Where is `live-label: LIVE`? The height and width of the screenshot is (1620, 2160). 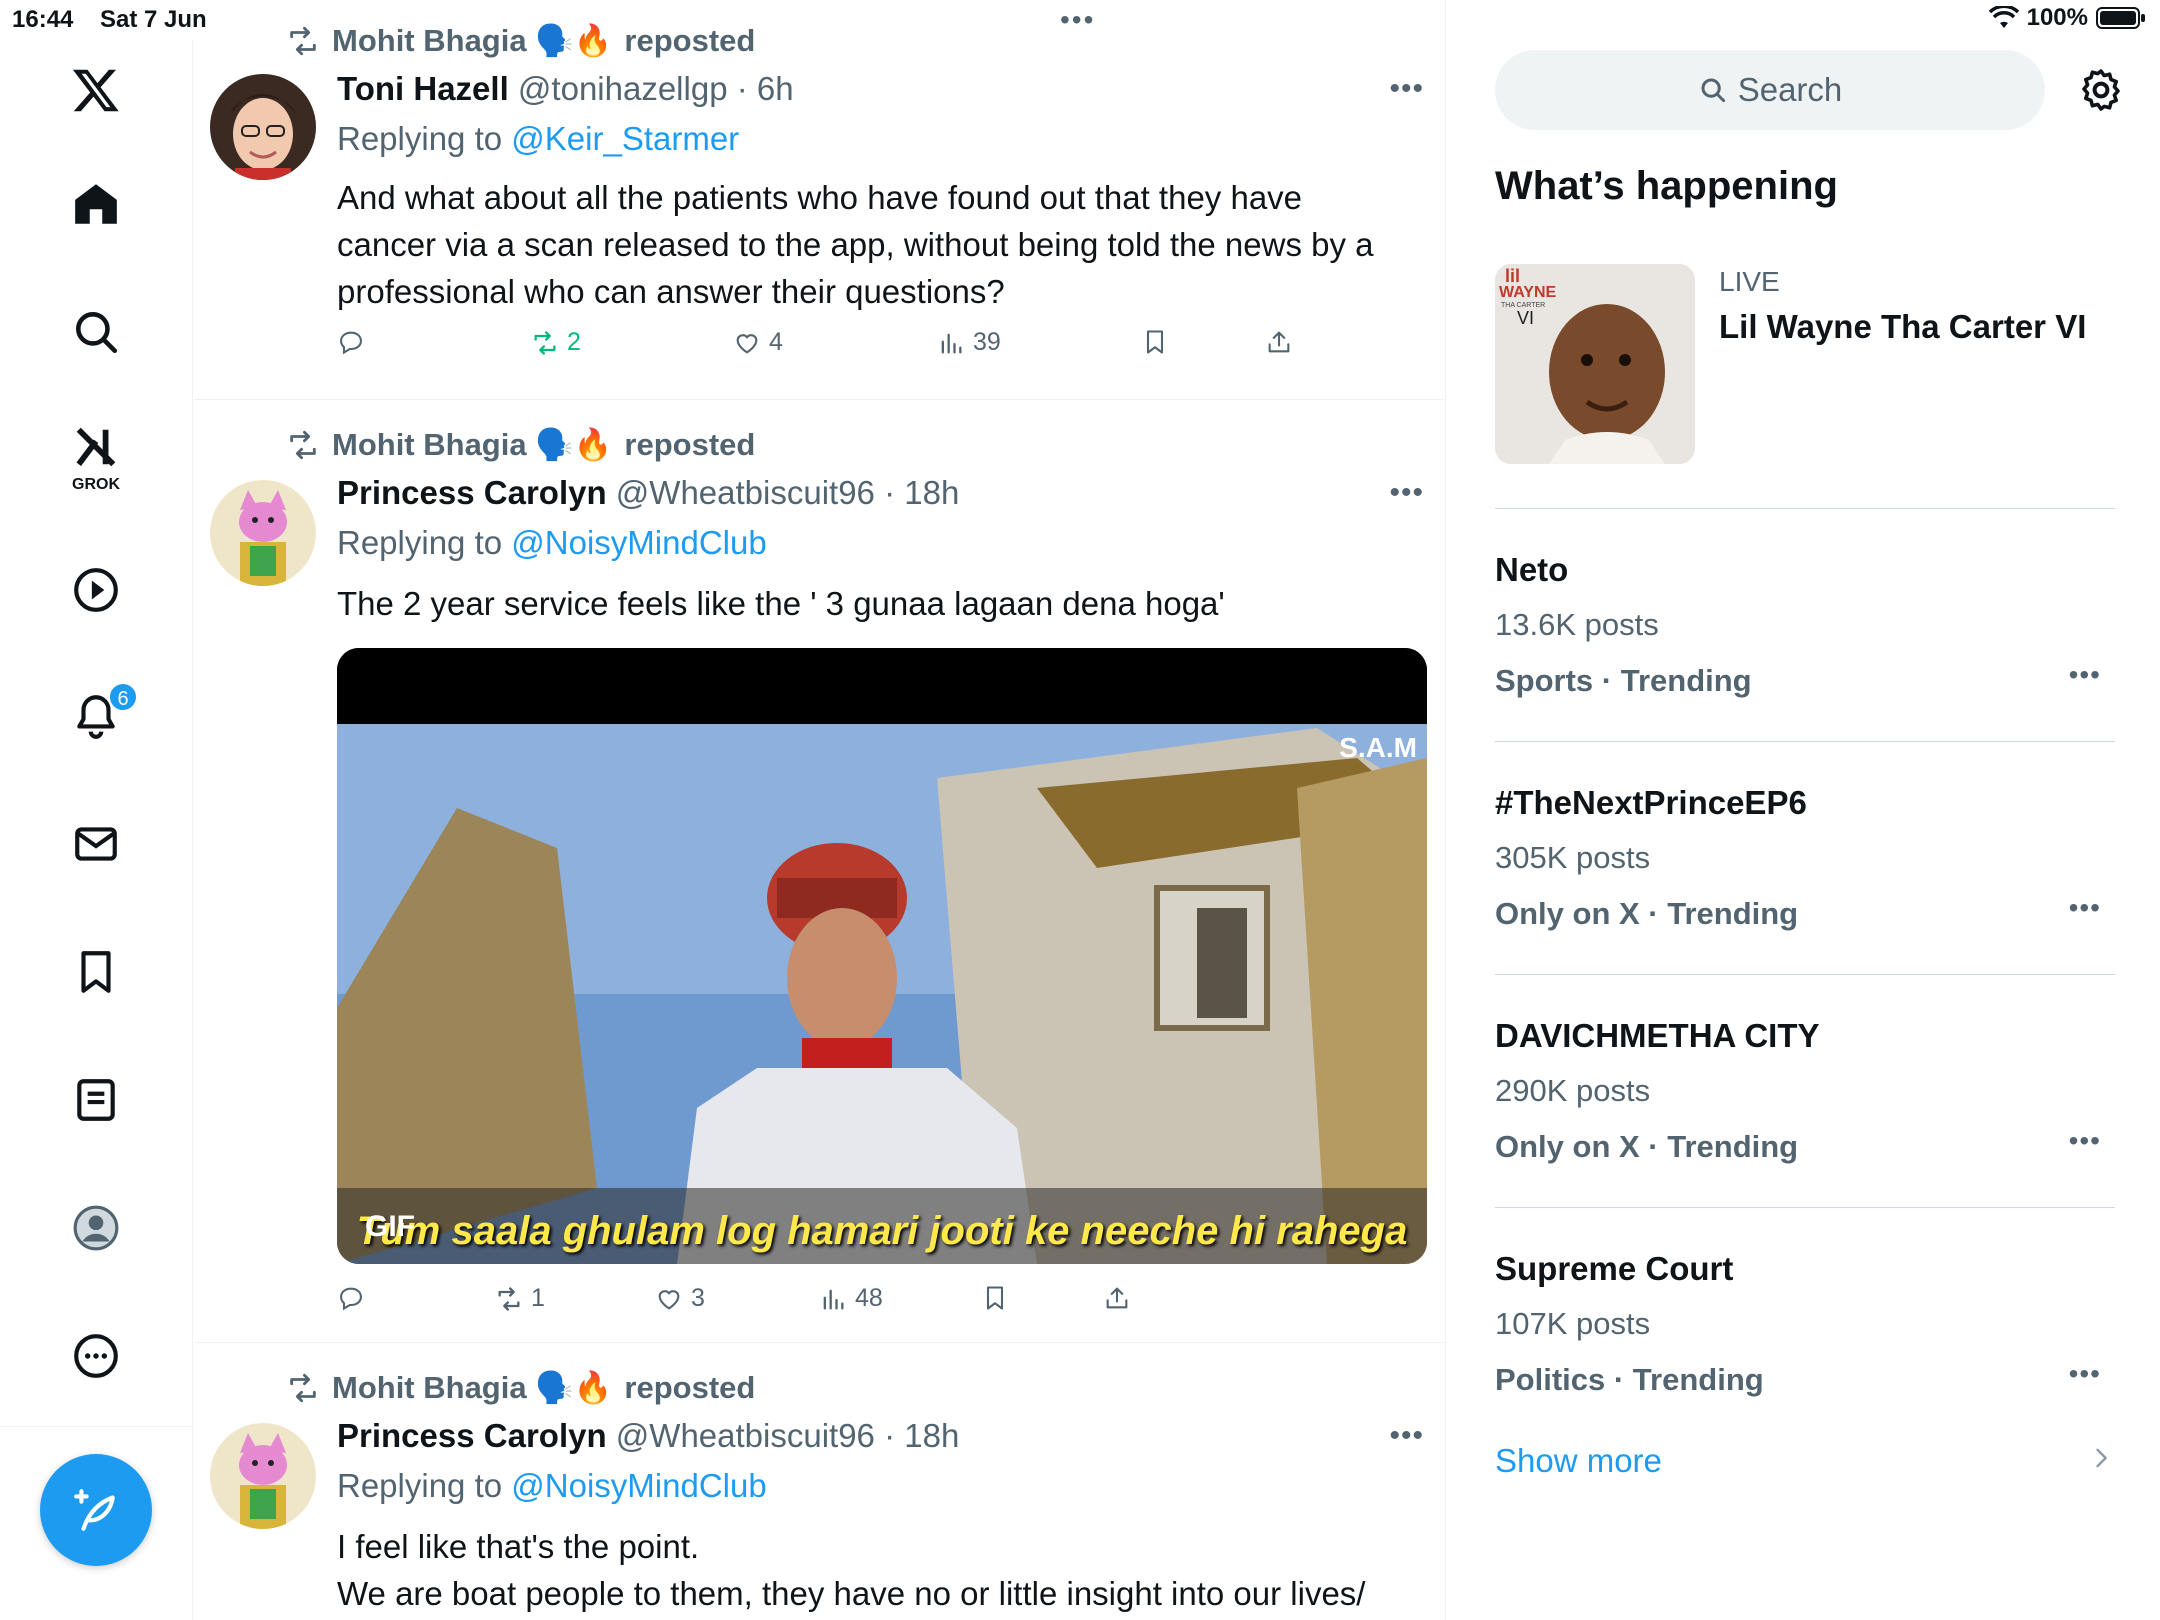
live-label: LIVE is located at coordinates (1749, 281).